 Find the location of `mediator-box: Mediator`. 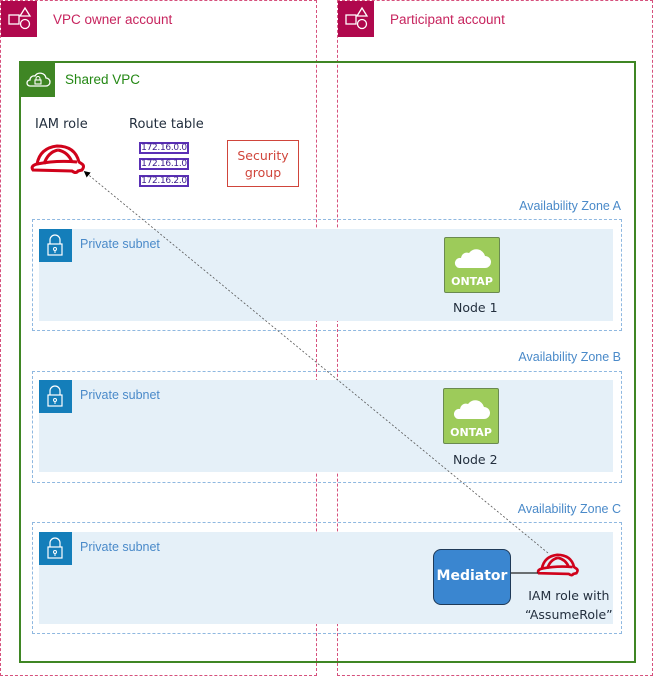

mediator-box: Mediator is located at coordinates (472, 577).